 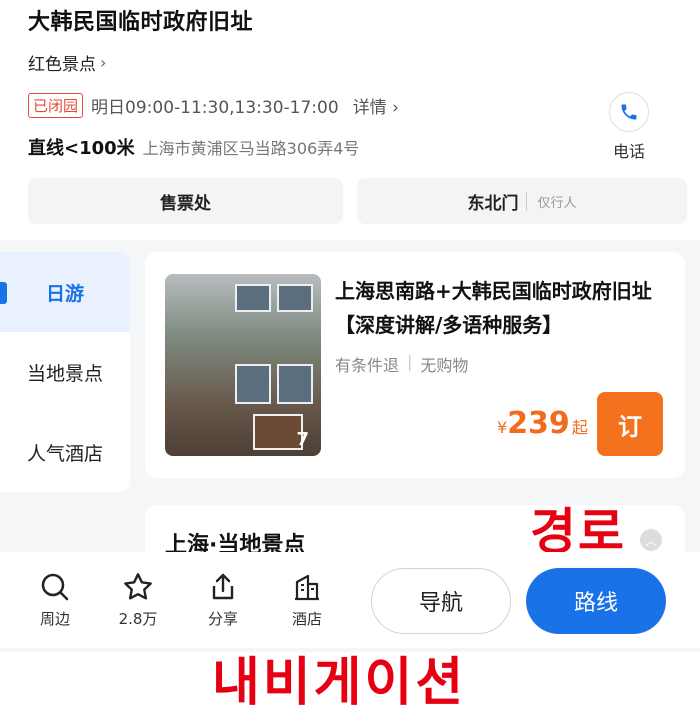 I want to click on entrance-label: 东北门, so click(x=493, y=203).